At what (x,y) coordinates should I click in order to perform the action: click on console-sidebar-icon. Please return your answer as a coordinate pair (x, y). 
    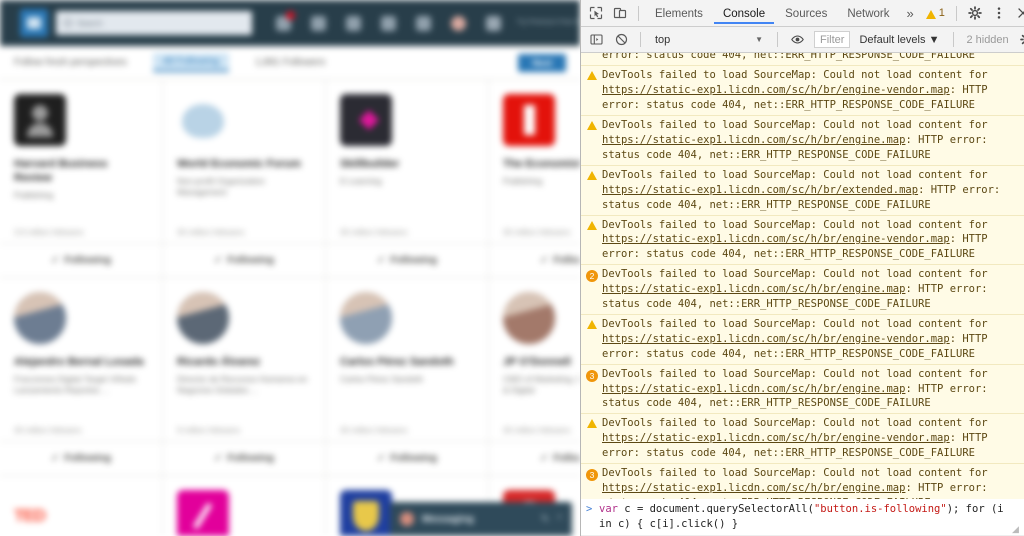
    Looking at the image, I should click on (596, 40).